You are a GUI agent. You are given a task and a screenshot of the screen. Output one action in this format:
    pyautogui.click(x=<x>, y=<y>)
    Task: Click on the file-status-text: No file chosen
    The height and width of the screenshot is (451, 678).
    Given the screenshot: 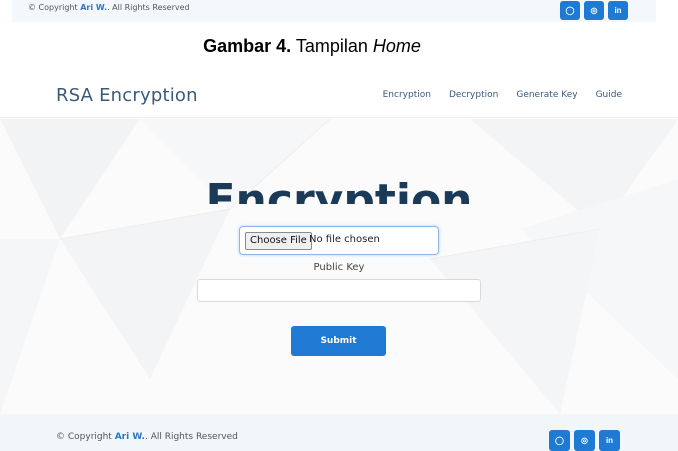 What is the action you would take?
    pyautogui.click(x=344, y=239)
    